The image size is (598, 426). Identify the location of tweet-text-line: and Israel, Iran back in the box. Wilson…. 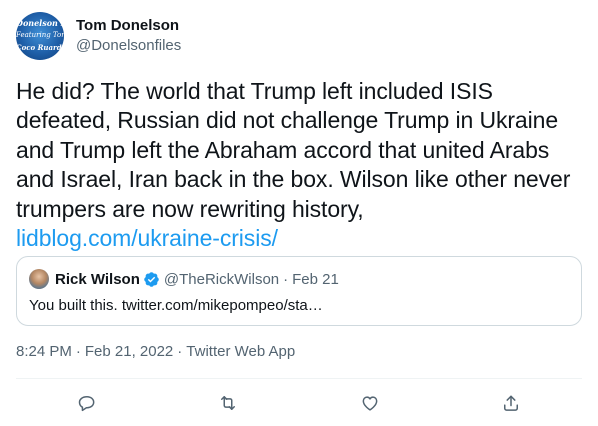
(293, 179).